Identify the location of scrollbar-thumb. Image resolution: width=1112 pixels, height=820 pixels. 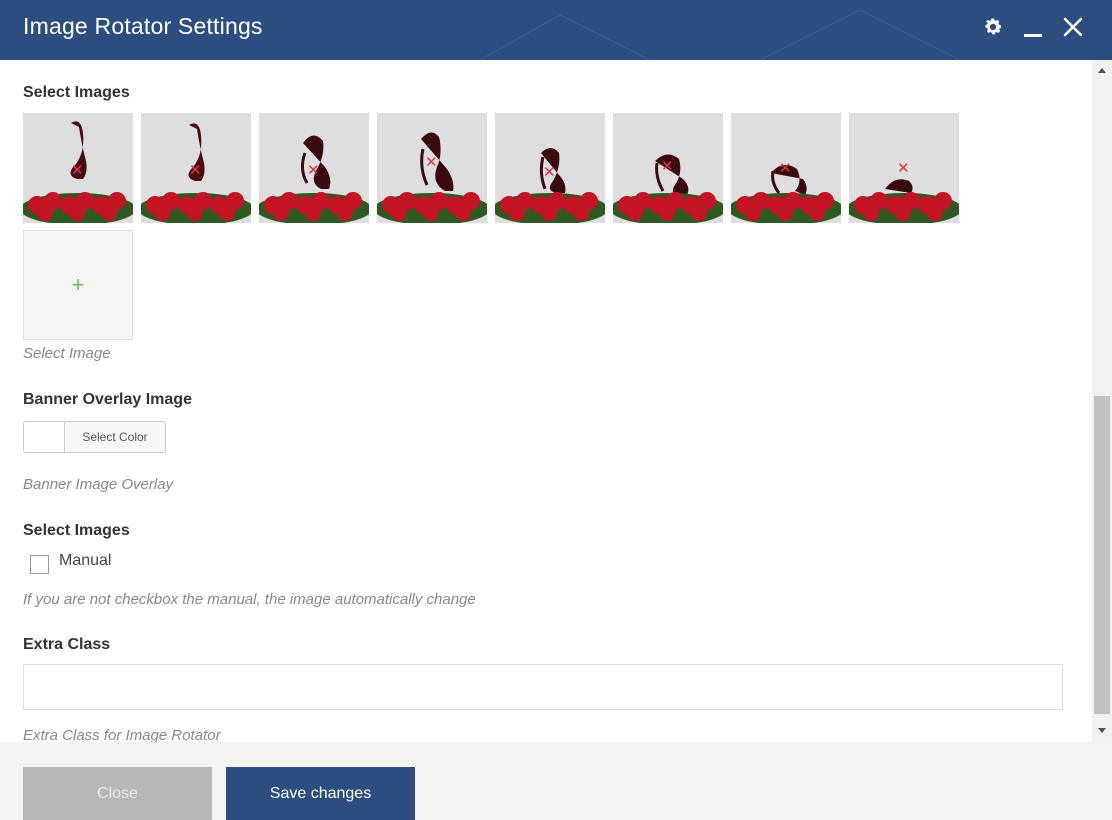
(1102, 555).